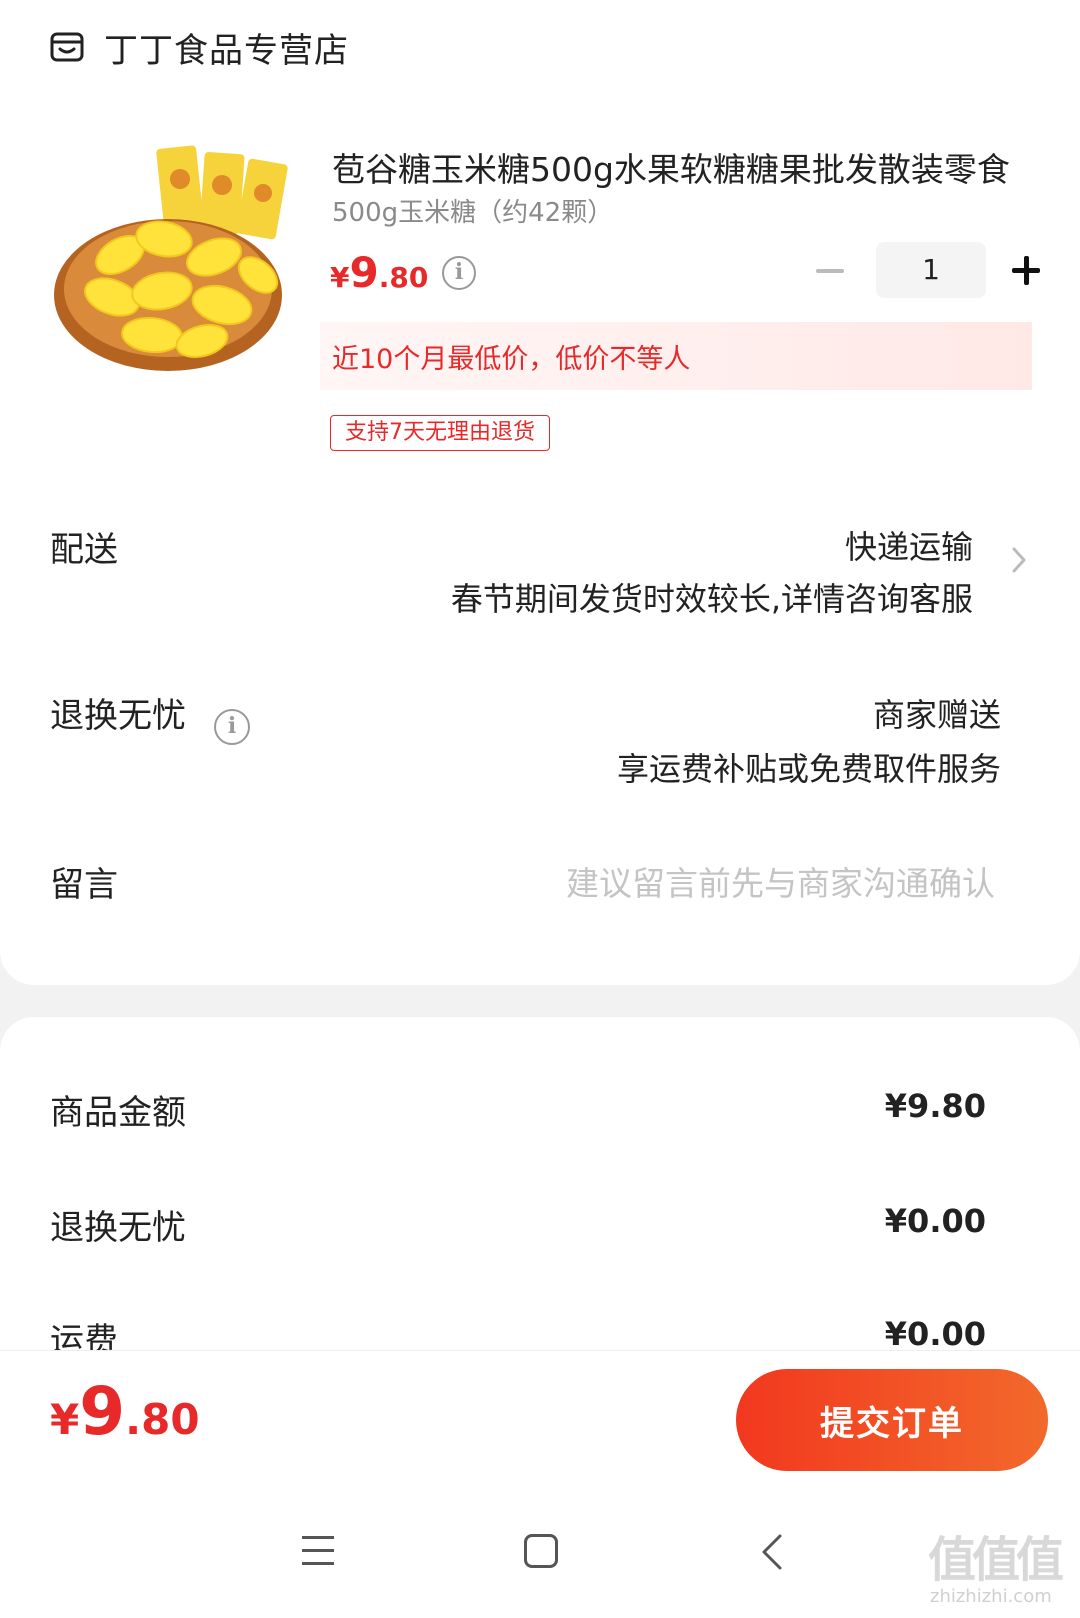 The width and height of the screenshot is (1080, 1618). Describe the element at coordinates (676, 356) in the screenshot. I see `price-promo-banner: 近10个月最低价，低价不等人` at that location.